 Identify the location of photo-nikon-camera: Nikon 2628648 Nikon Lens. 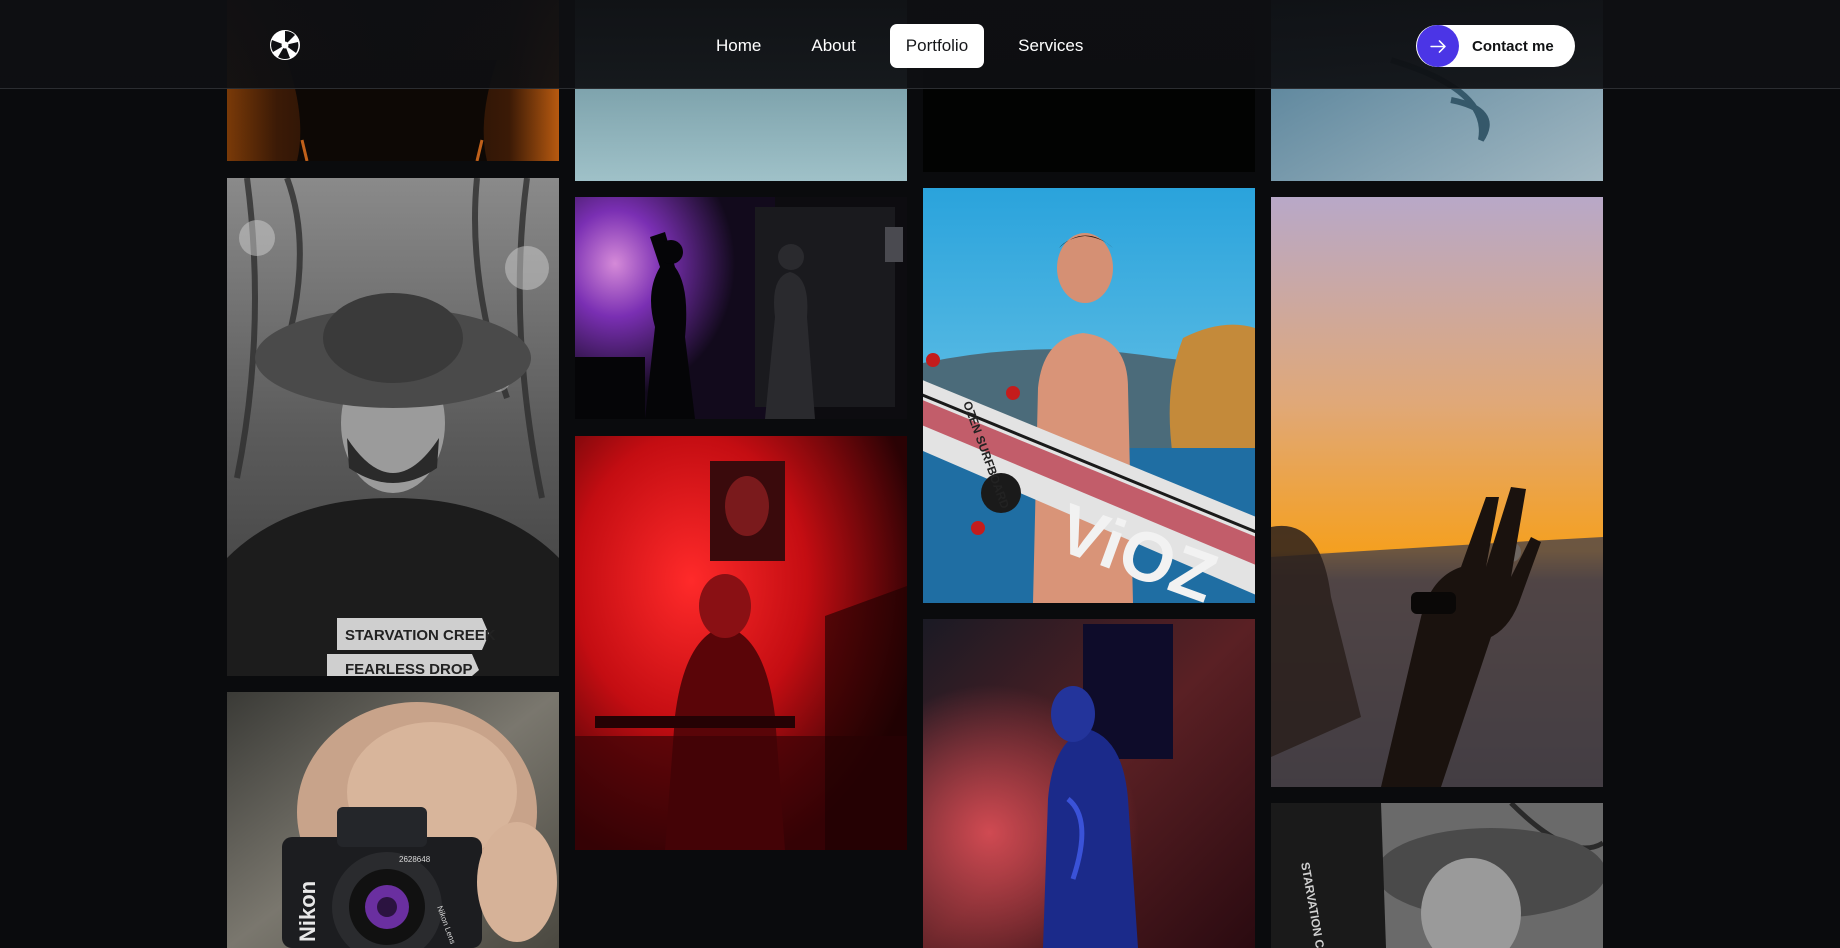
(393, 820).